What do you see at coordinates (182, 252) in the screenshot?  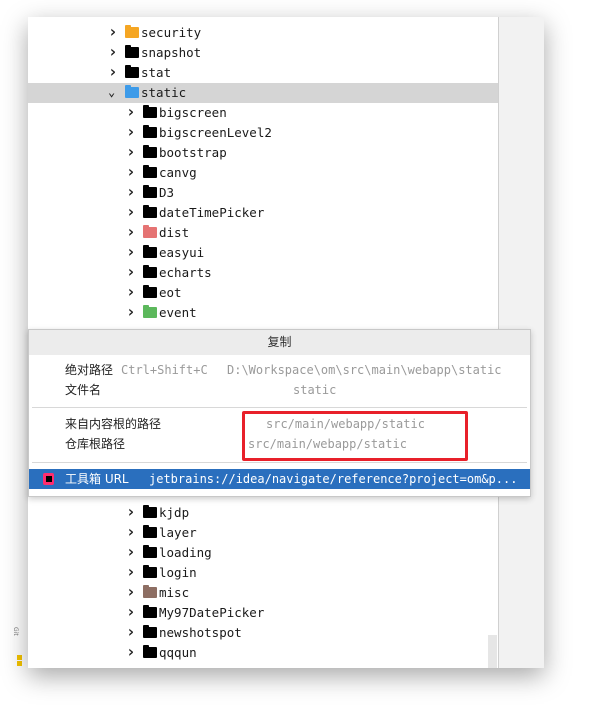 I see `tree-item-label: easyui` at bounding box center [182, 252].